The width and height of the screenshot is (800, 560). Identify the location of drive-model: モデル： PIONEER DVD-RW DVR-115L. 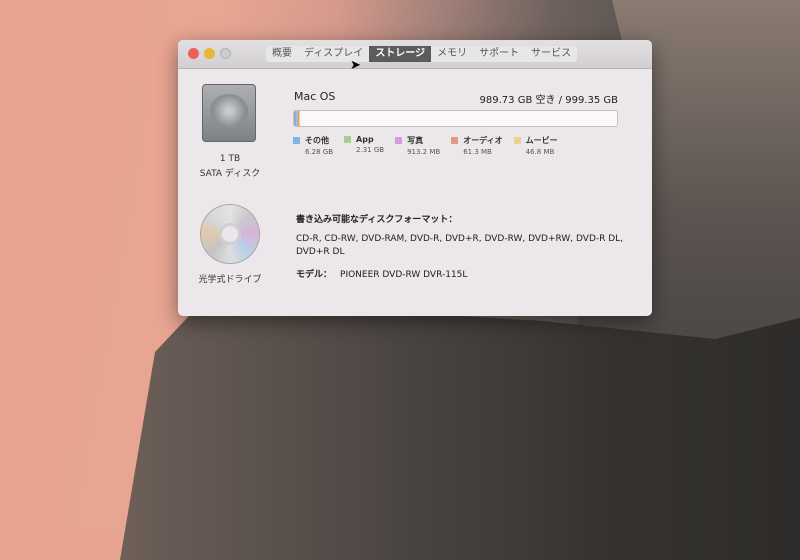
(381, 273).